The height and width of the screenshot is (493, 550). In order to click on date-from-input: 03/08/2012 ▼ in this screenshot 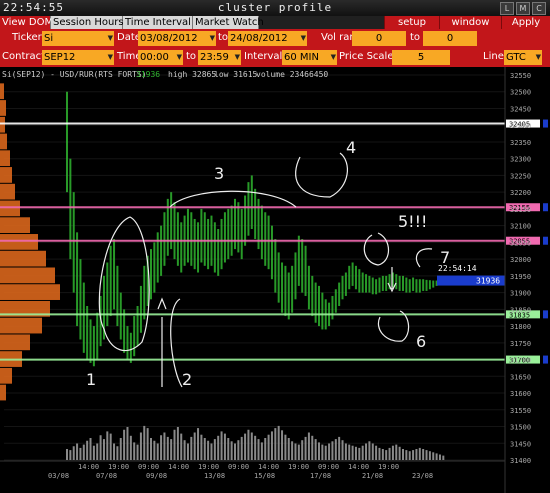, I will do `click(177, 38)`.